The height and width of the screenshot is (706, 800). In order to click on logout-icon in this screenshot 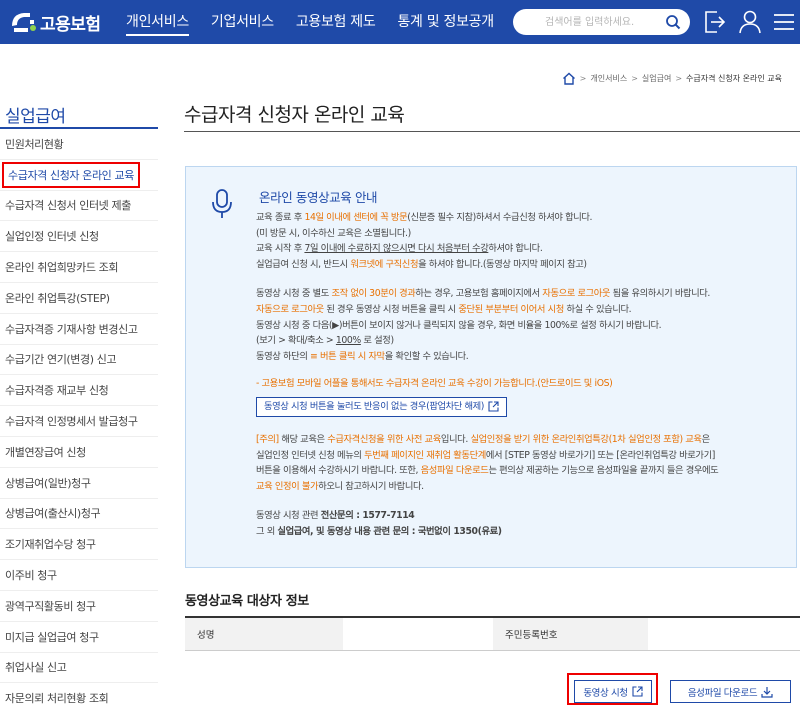, I will do `click(715, 22)`.